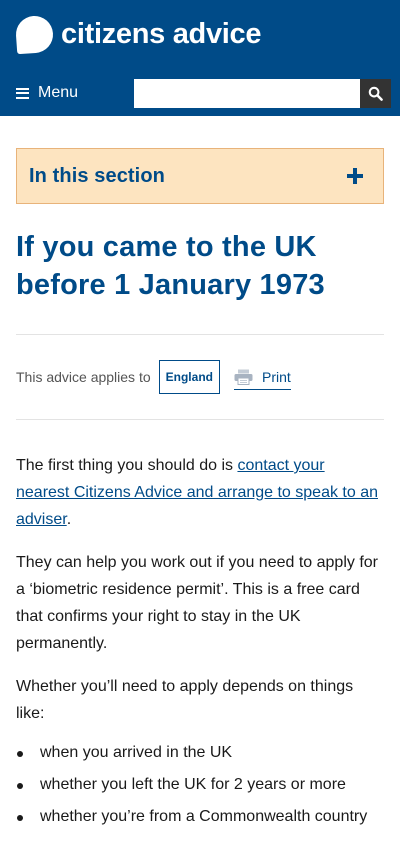 Image resolution: width=400 pixels, height=853 pixels. I want to click on applies-to-label: This advice applies to, so click(83, 377).